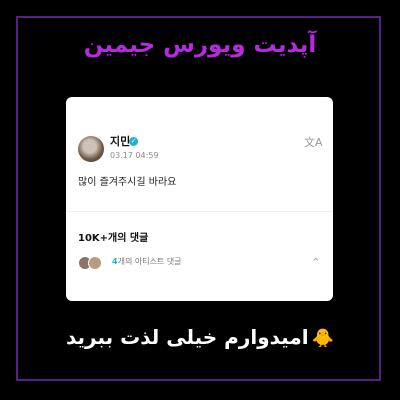 The height and width of the screenshot is (400, 400). I want to click on page-title: آپدیت ویورس جیمین, so click(200, 45).